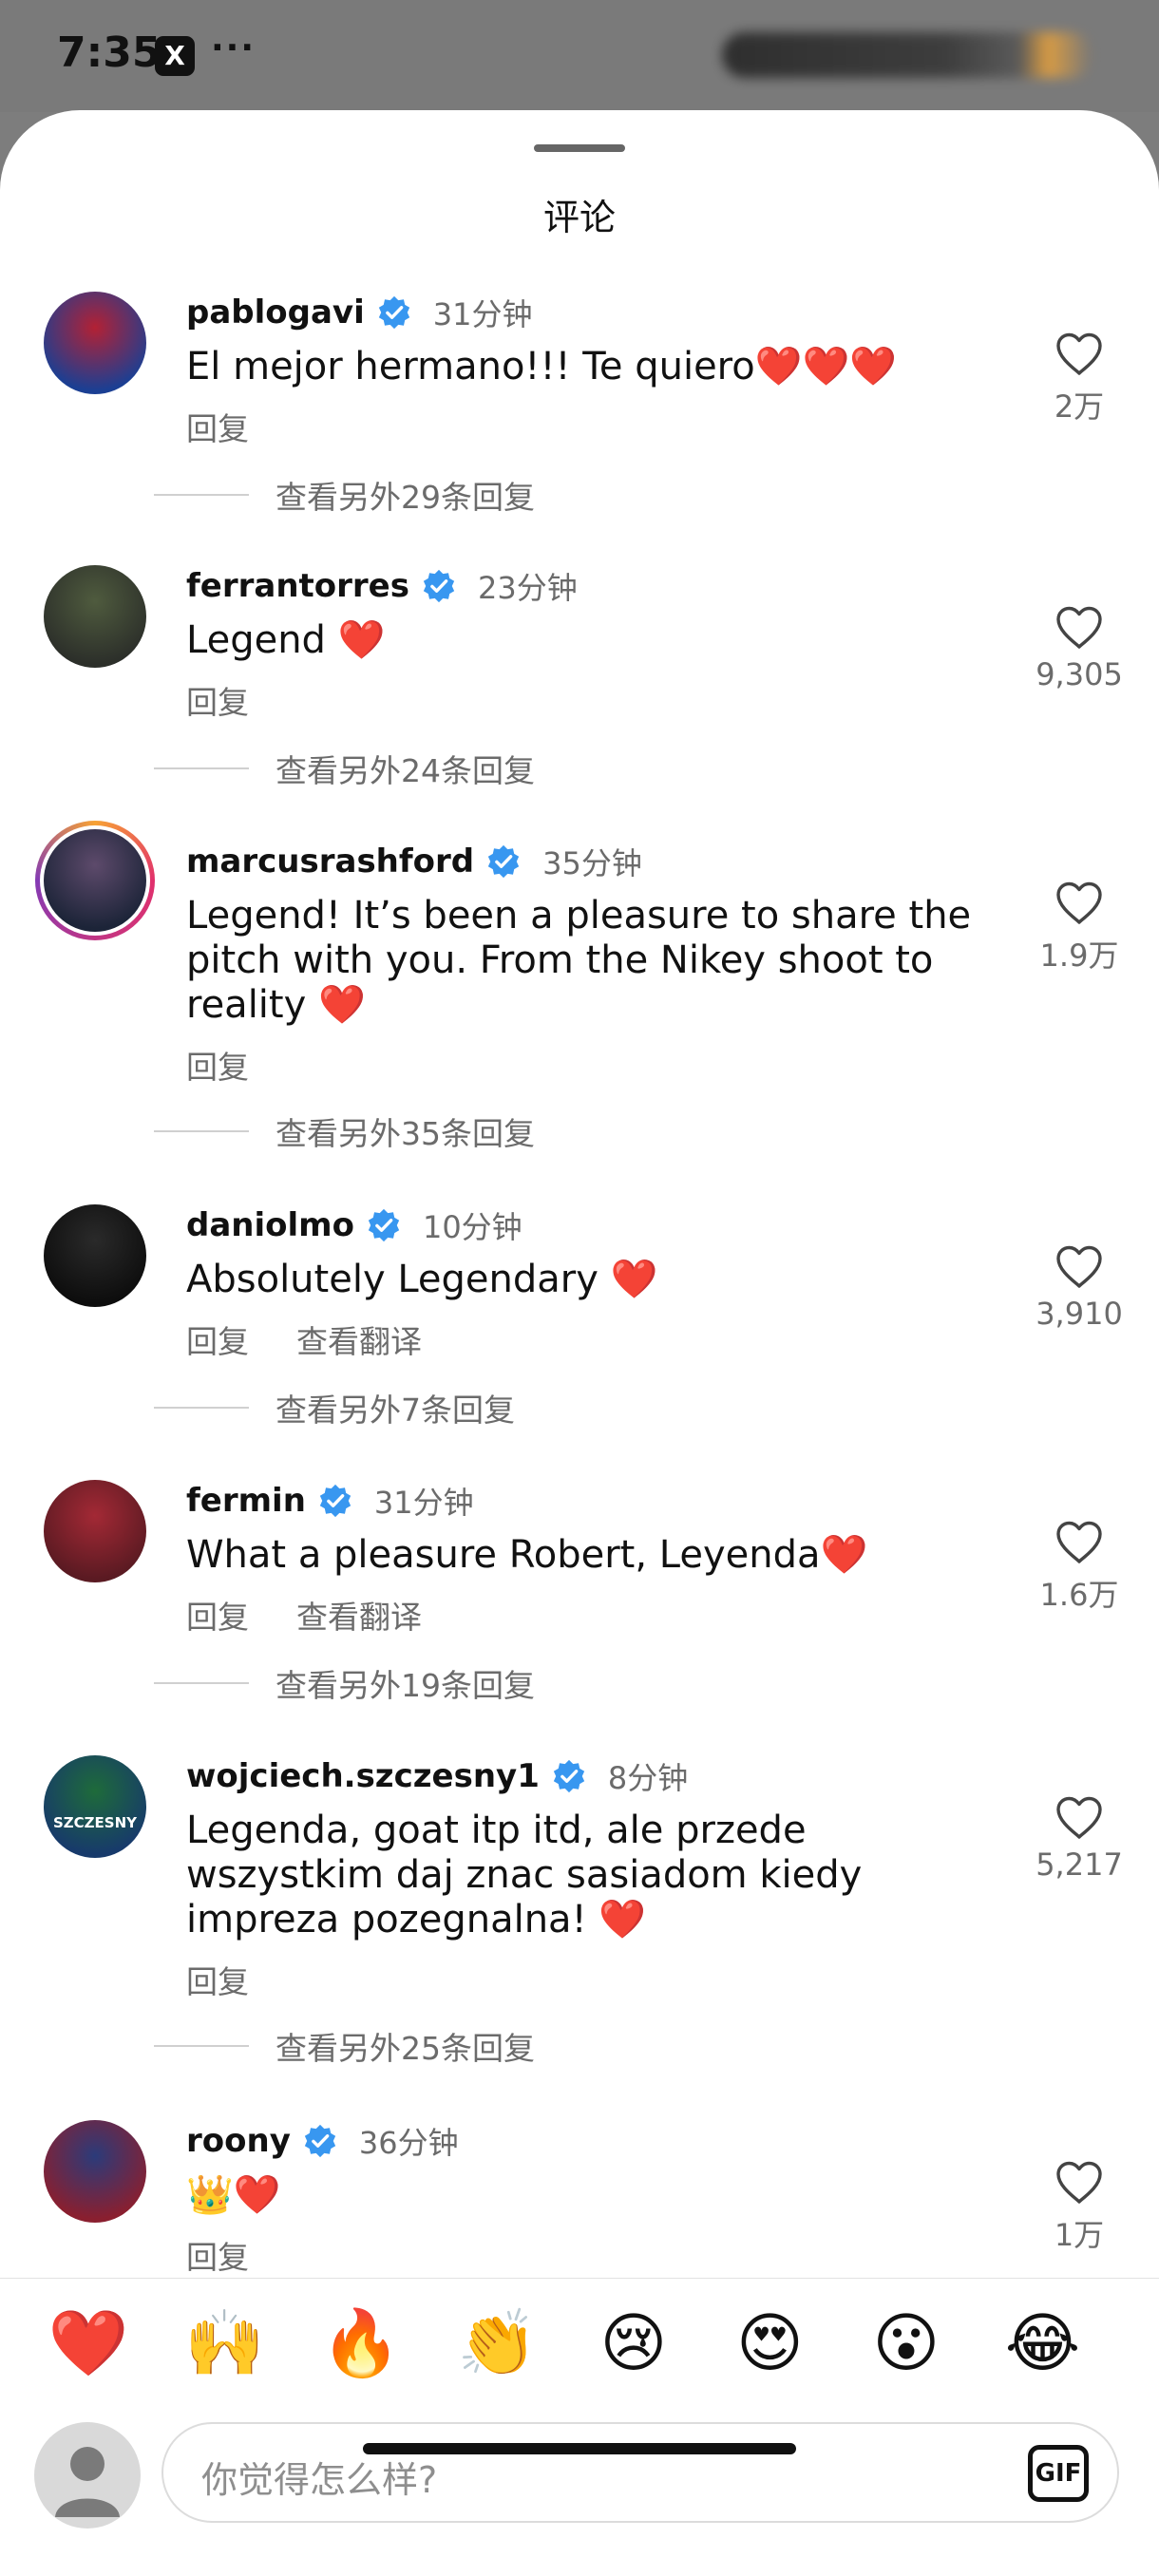  What do you see at coordinates (633, 2344) in the screenshot?
I see `crying-face-emoji: 😢` at bounding box center [633, 2344].